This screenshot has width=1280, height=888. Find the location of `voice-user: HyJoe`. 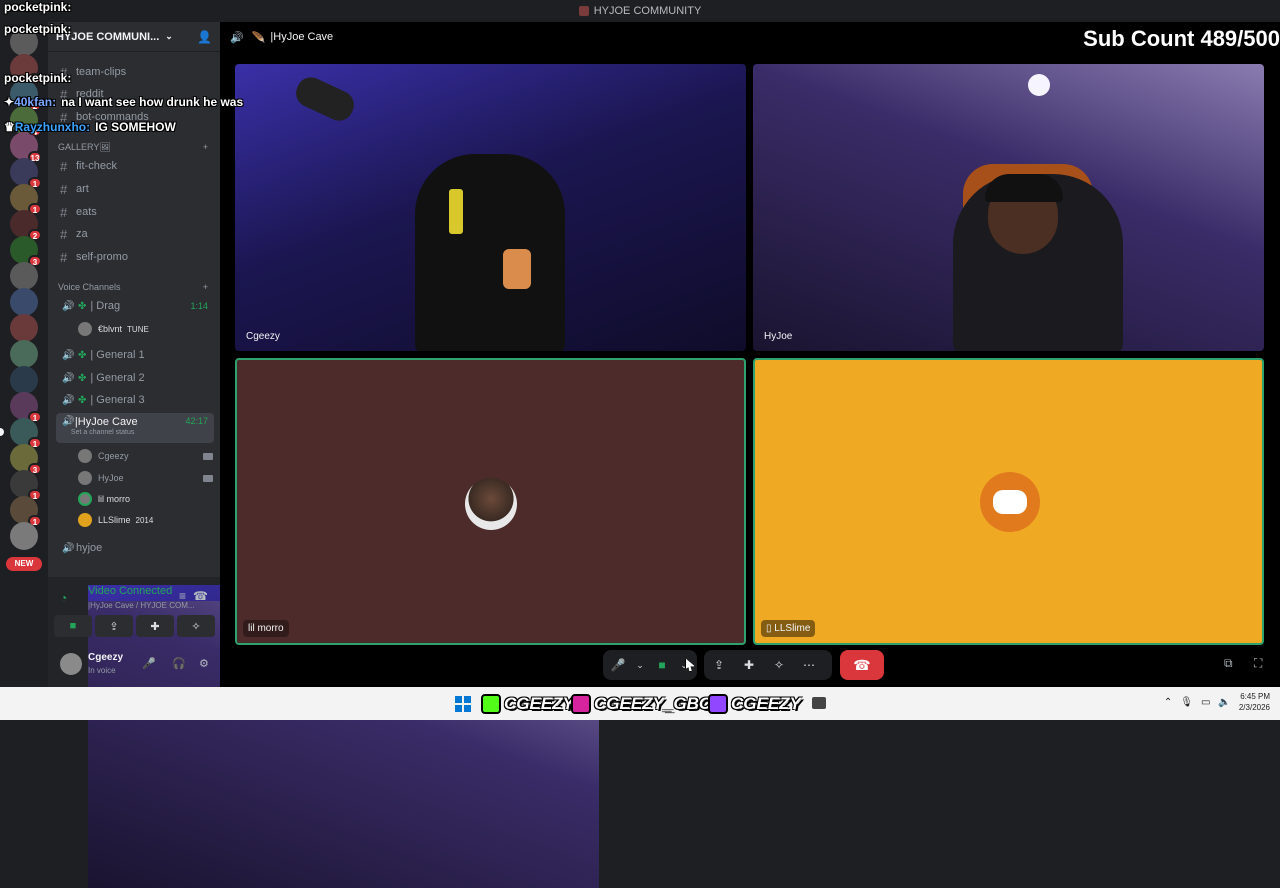

voice-user: HyJoe is located at coordinates (145, 478).